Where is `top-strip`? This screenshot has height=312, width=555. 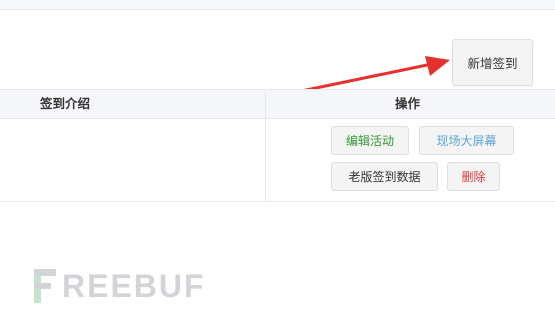 top-strip is located at coordinates (277, 5).